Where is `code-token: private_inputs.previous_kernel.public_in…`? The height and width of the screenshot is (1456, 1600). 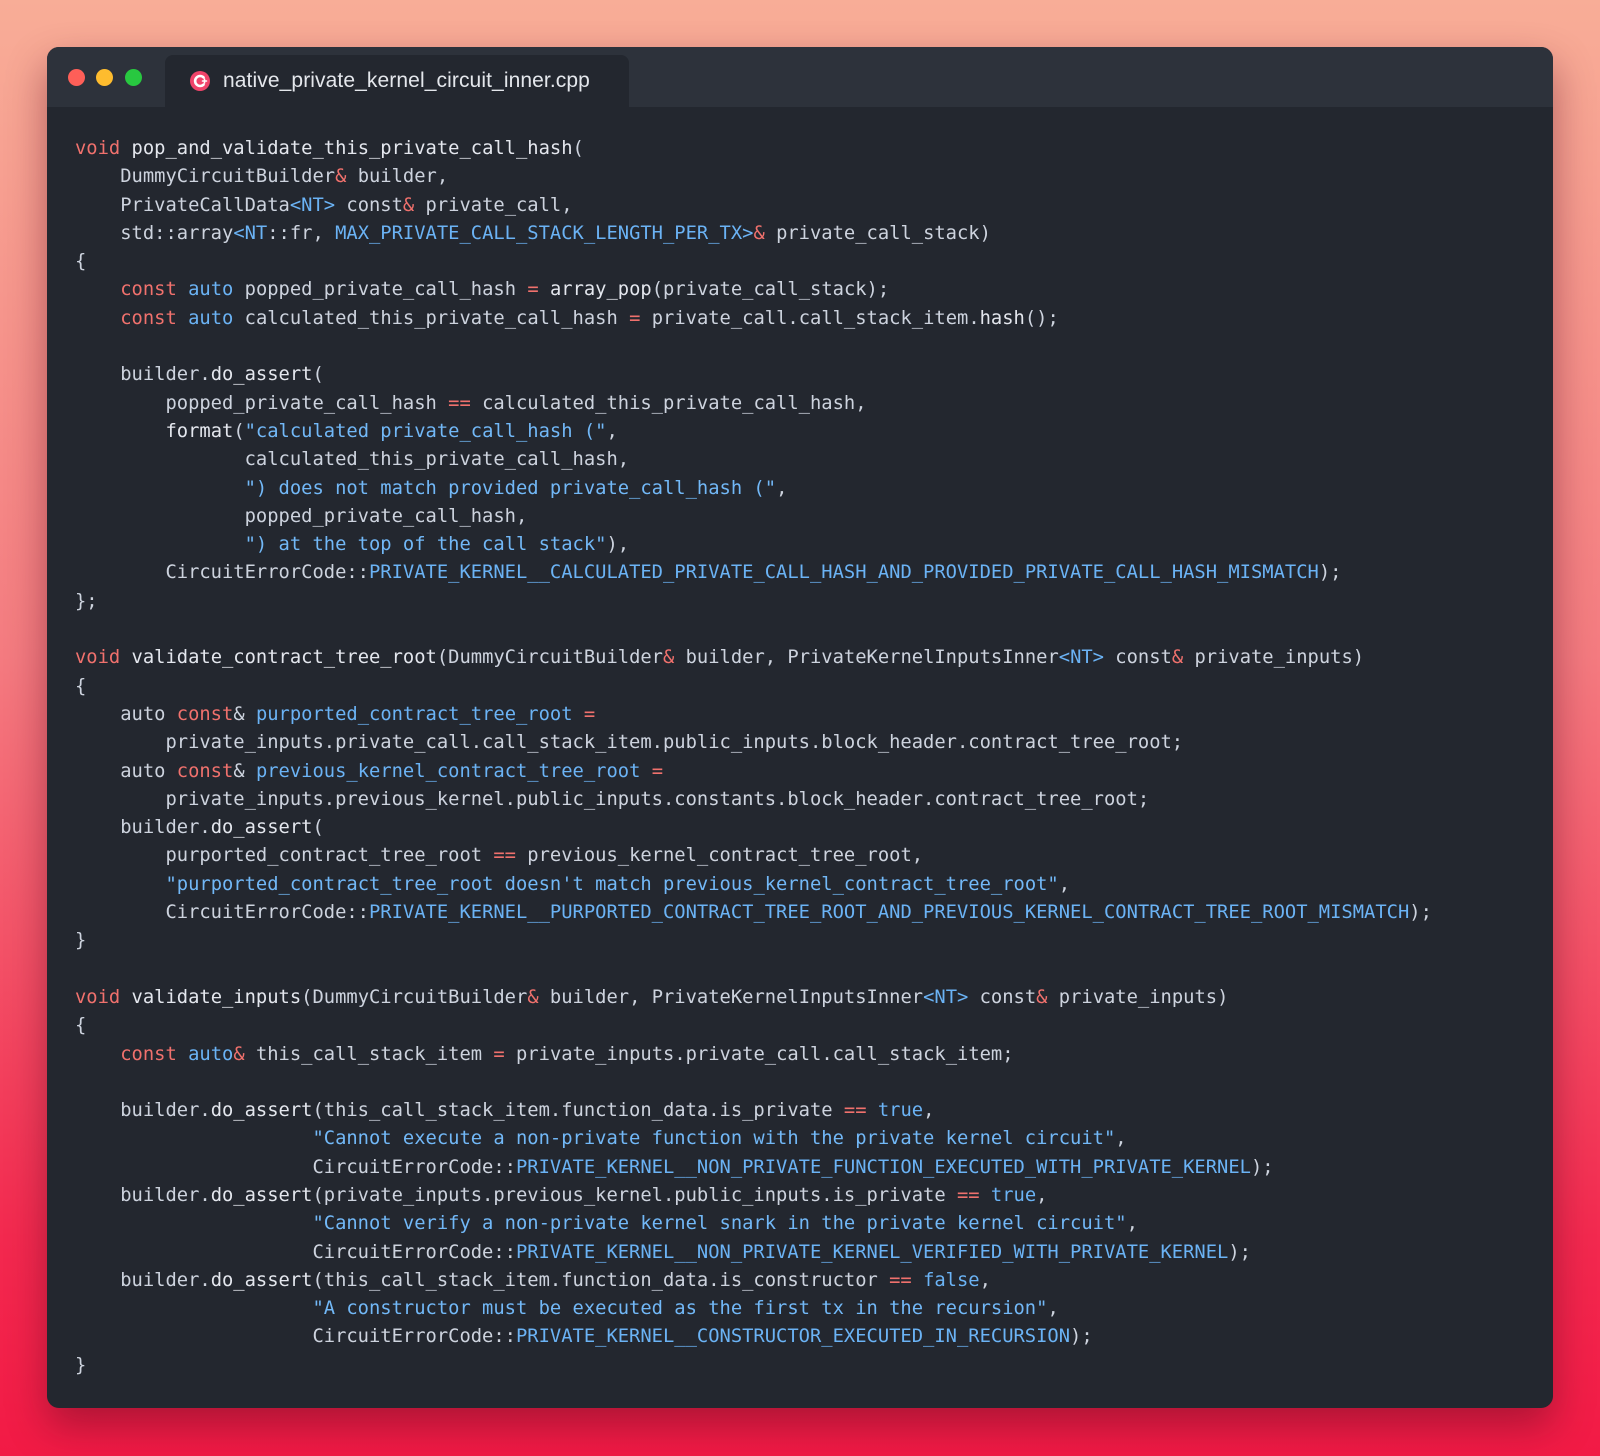 code-token: private_inputs.previous_kernel.public_in… is located at coordinates (612, 799).